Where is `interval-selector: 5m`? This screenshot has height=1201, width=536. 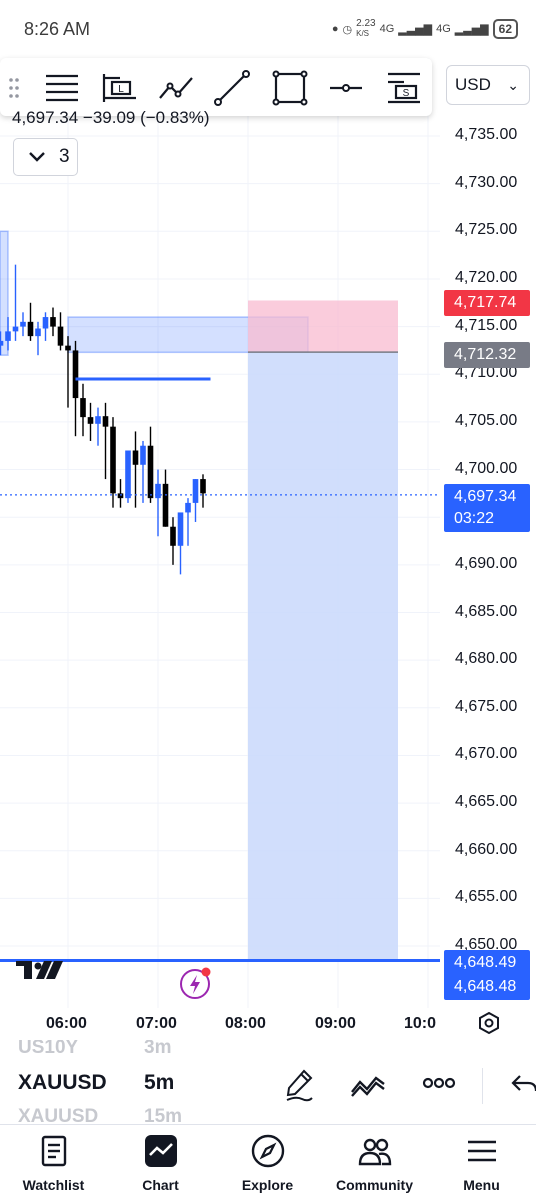
interval-selector: 5m is located at coordinates (159, 1083).